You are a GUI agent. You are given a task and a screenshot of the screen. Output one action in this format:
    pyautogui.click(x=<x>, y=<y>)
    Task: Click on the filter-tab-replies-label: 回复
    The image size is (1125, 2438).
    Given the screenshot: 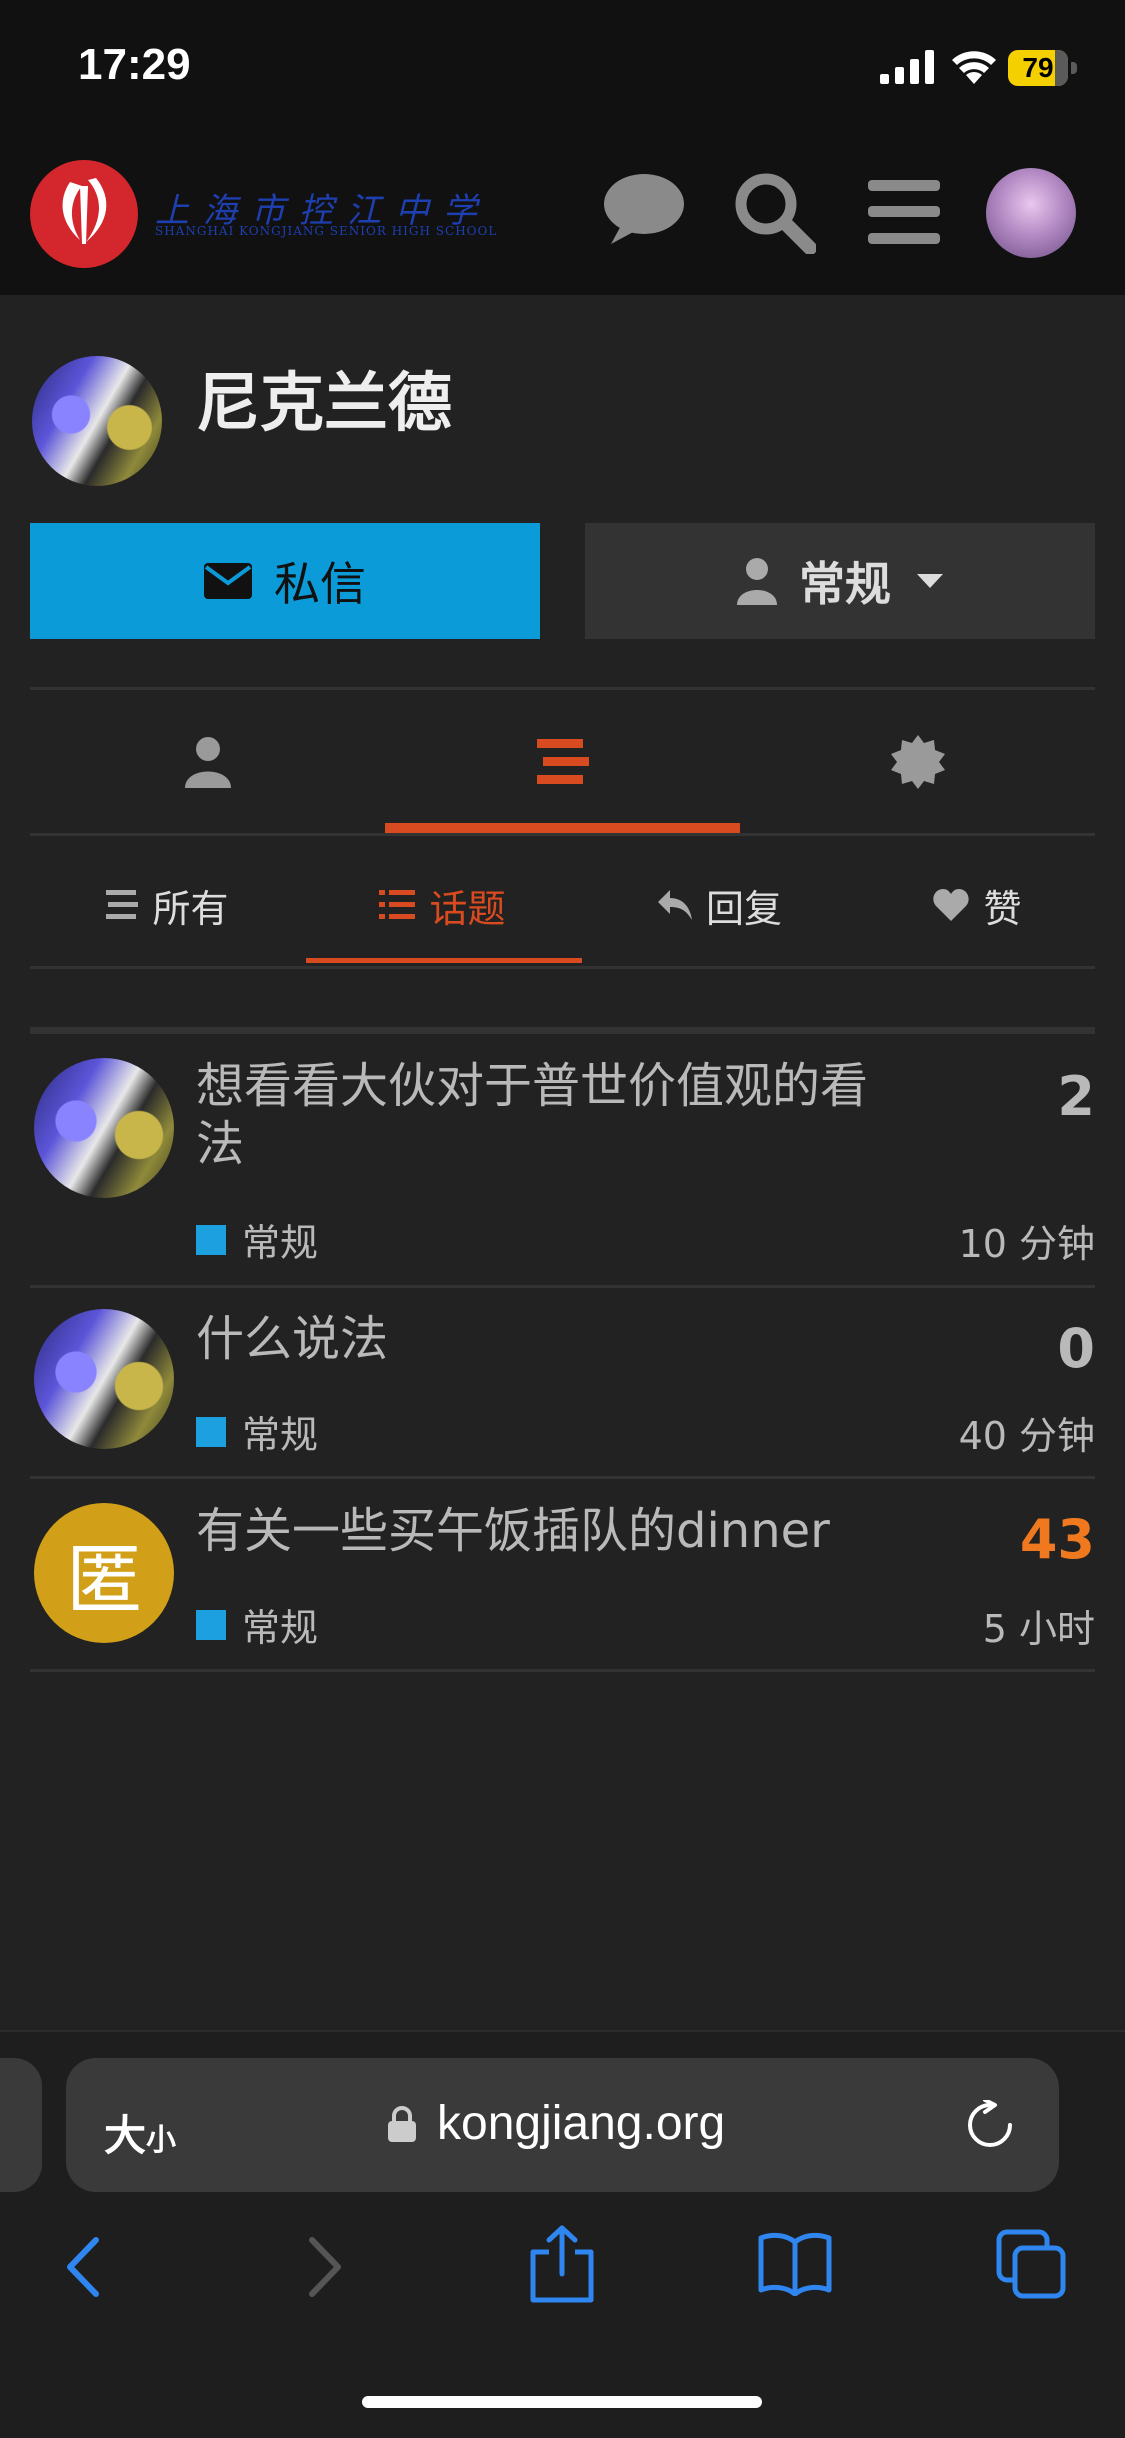 What is the action you would take?
    pyautogui.click(x=743, y=908)
    